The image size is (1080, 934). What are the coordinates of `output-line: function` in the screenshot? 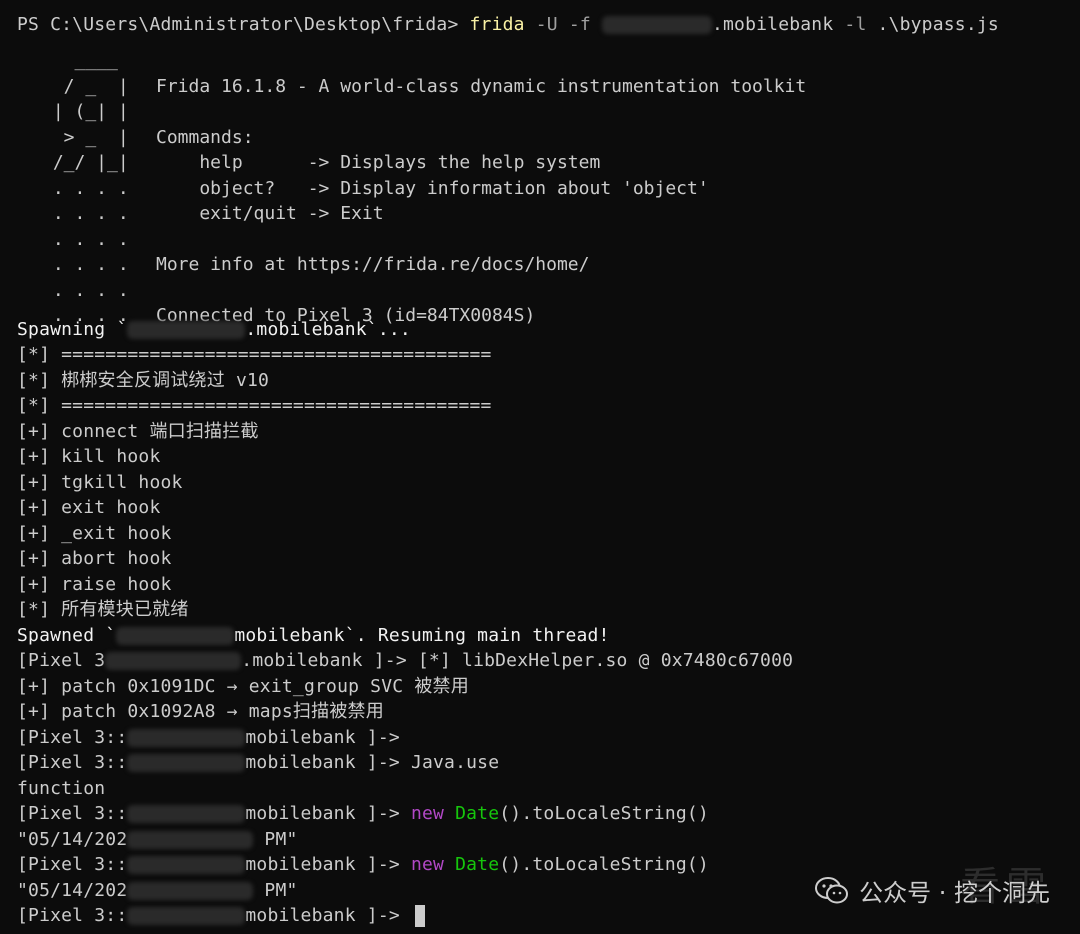 It's located at (61, 788).